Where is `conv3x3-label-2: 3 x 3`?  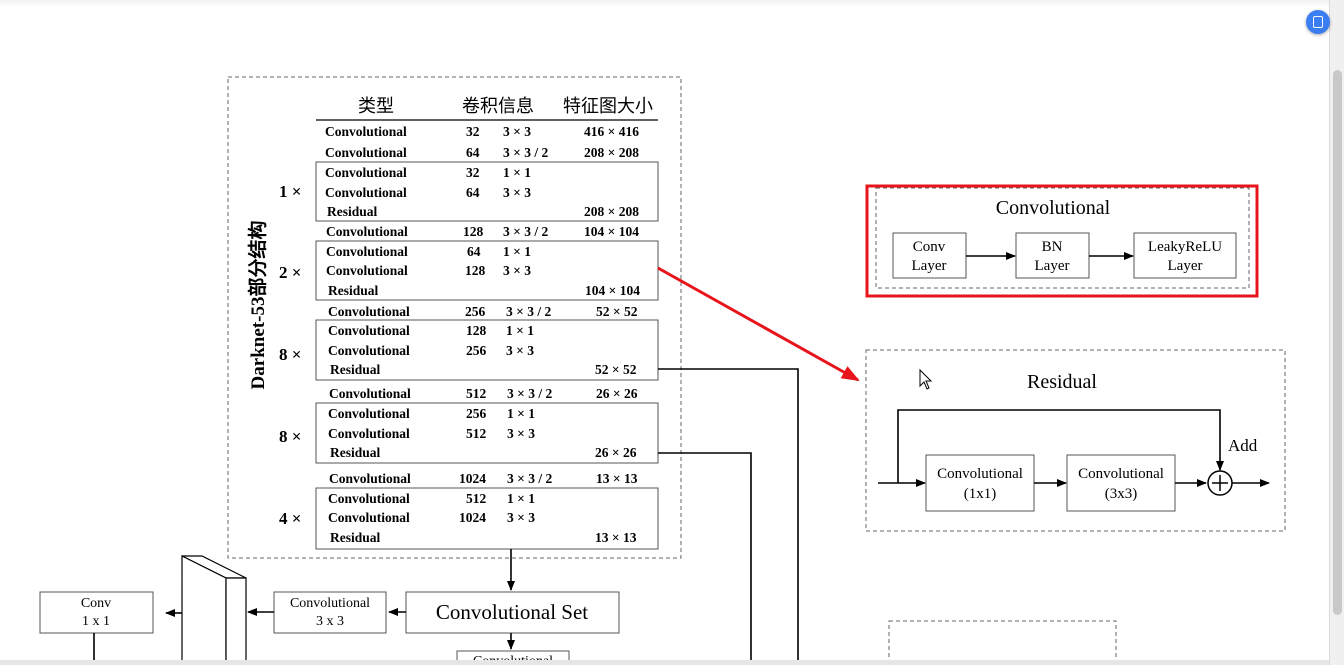 conv3x3-label-2: 3 x 3 is located at coordinates (330, 621).